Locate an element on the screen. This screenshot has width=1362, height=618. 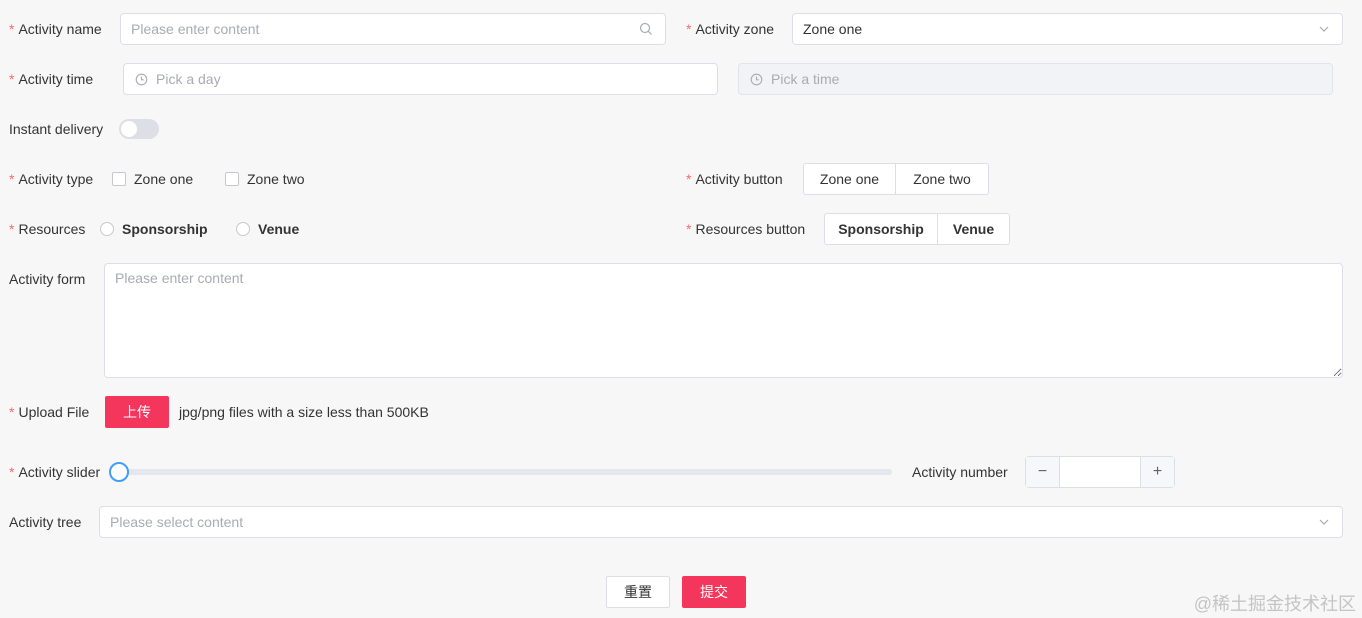
upload-file-label: * Upload File is located at coordinates (49, 412).